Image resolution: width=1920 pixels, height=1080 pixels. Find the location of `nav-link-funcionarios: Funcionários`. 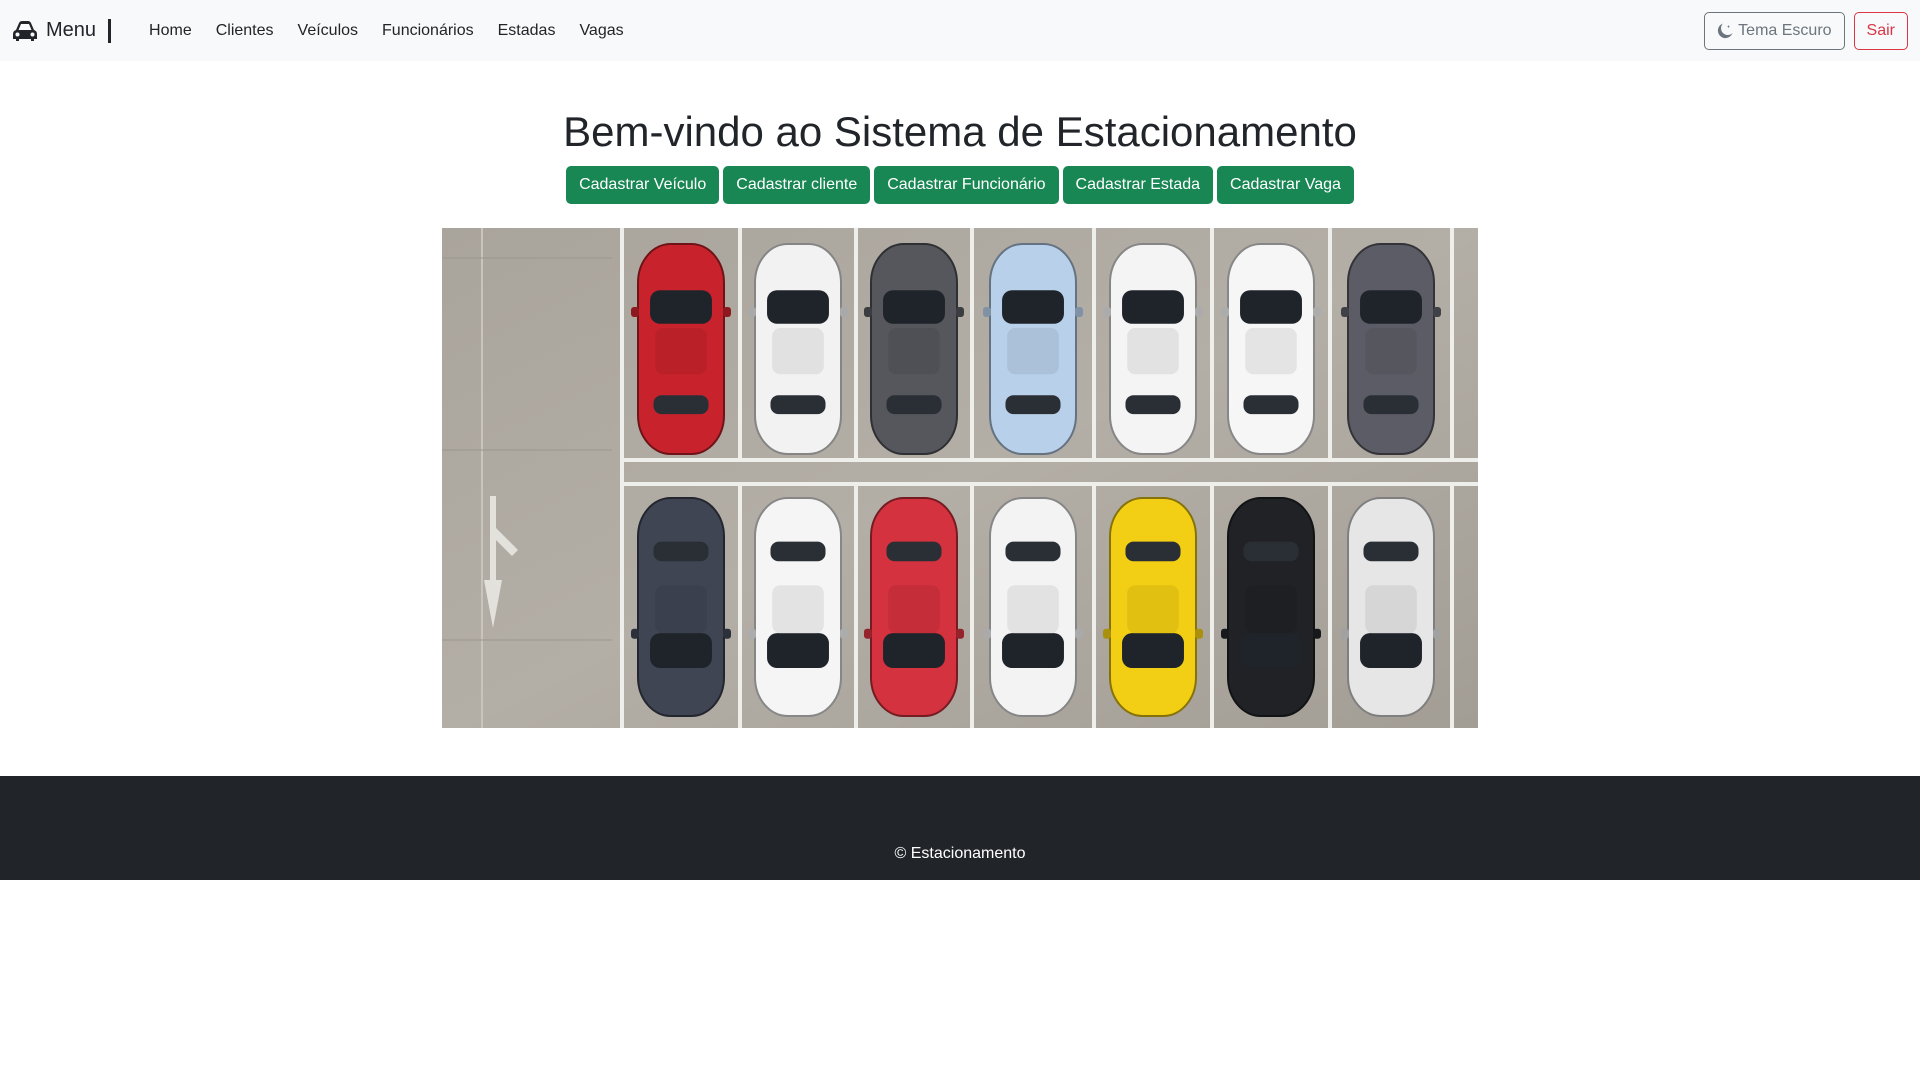

nav-link-funcionarios: Funcionários is located at coordinates (428, 31).